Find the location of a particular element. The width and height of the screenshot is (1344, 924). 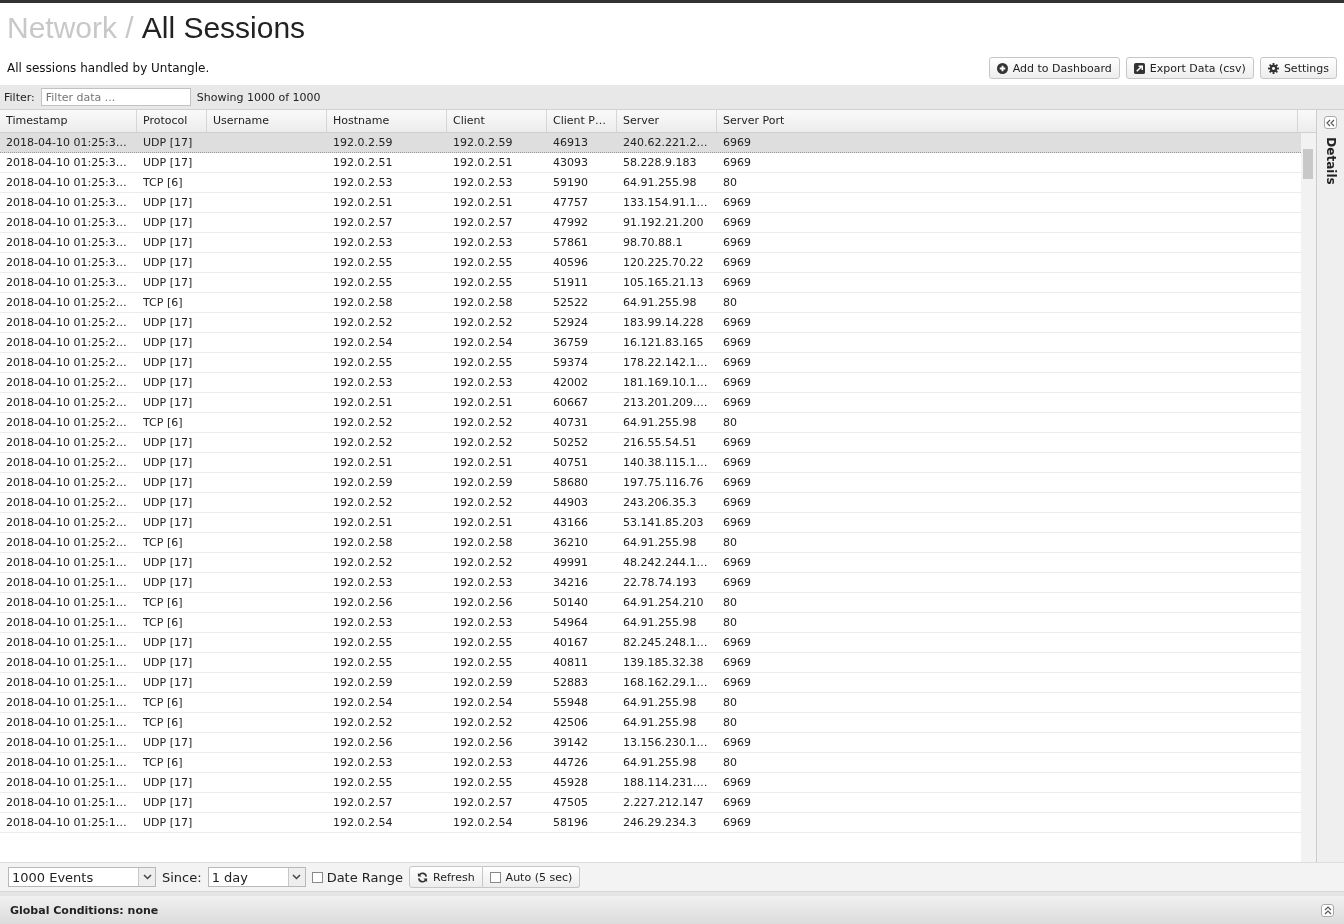

table-row: 2018-04-10 01:25:1… TCP [6] 192.0.2.52 192.0.2.52 42506 64.91.255.98 80 is located at coordinates (650, 723).